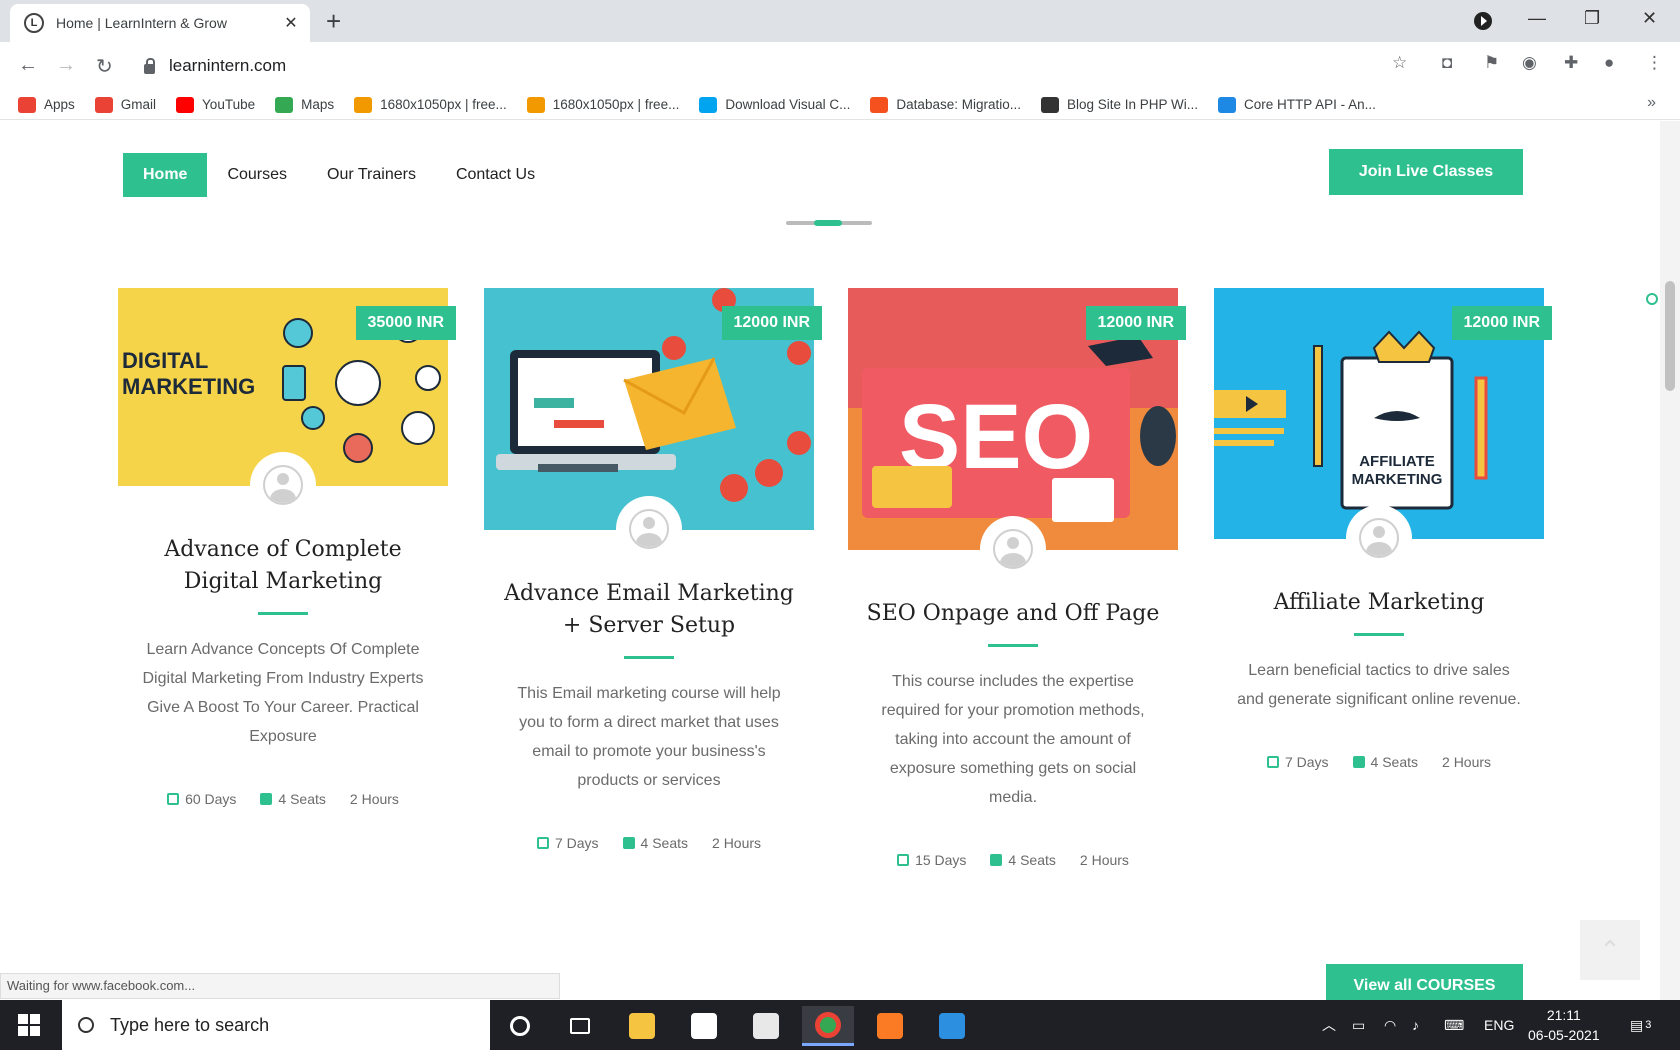 The image size is (1680, 1050). What do you see at coordinates (1390, 1025) in the screenshot?
I see `wifi-icon: ◠` at bounding box center [1390, 1025].